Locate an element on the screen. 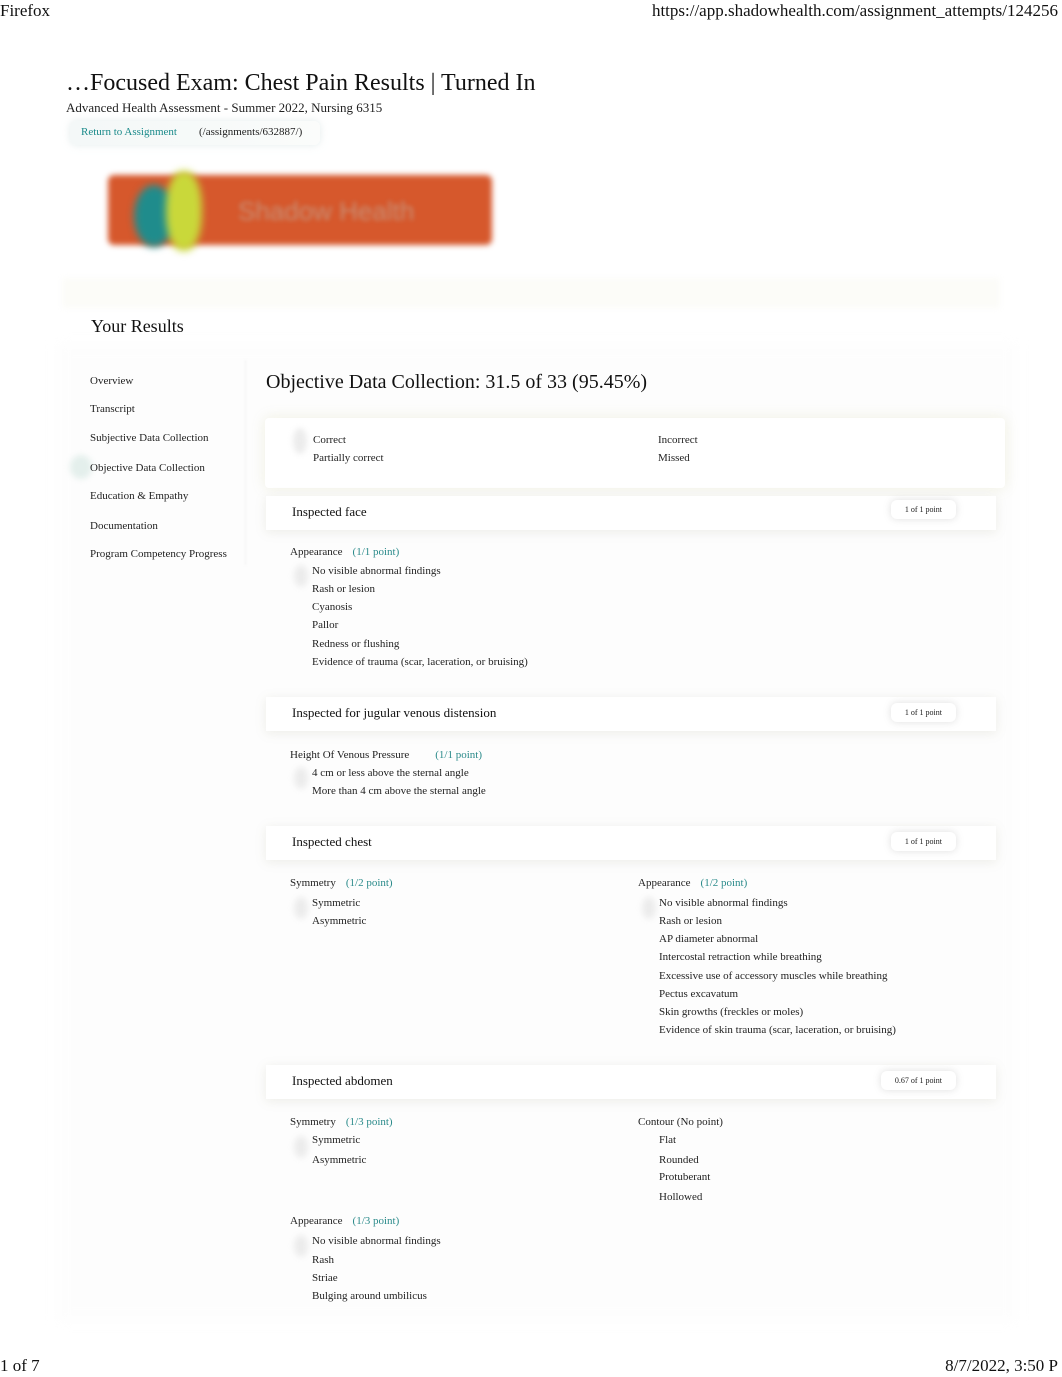 The height and width of the screenshot is (1377, 1062). finding-option: Pectus excavatum is located at coordinates (699, 994).